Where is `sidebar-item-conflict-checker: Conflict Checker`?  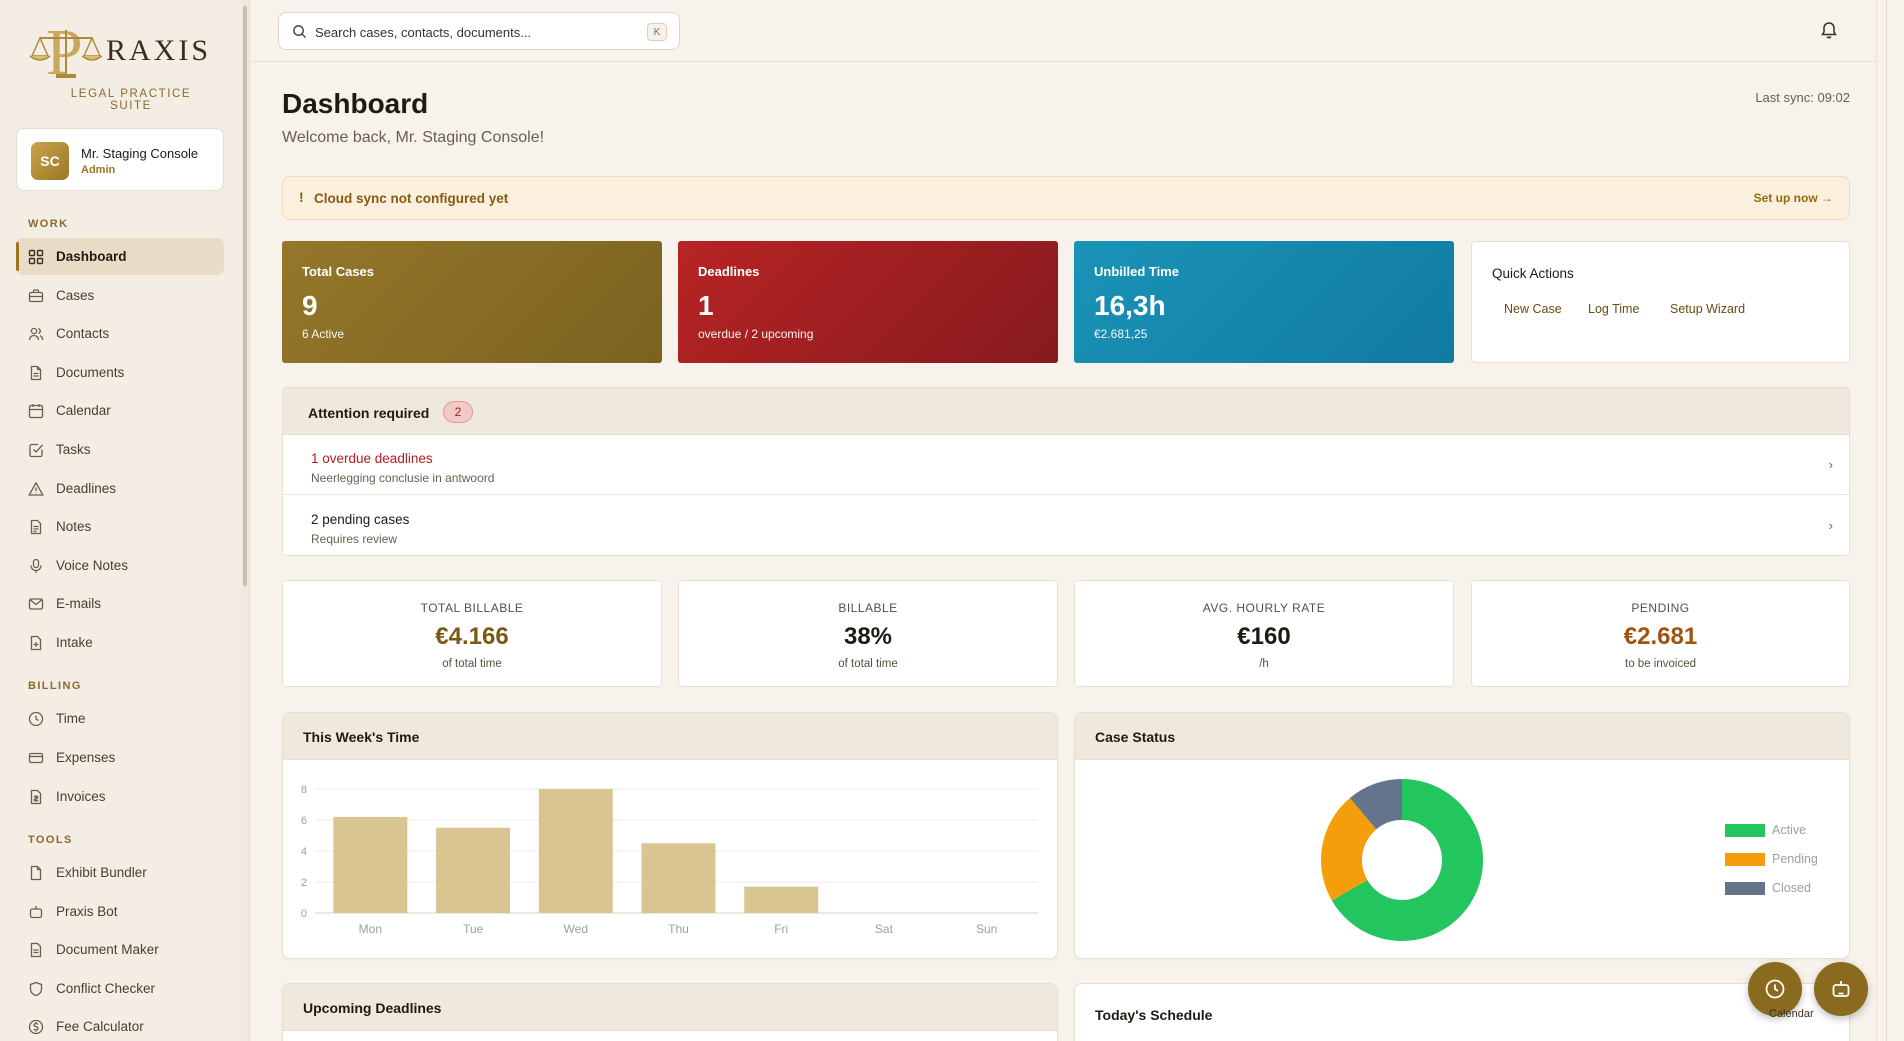 sidebar-item-conflict-checker: Conflict Checker is located at coordinates (120, 988).